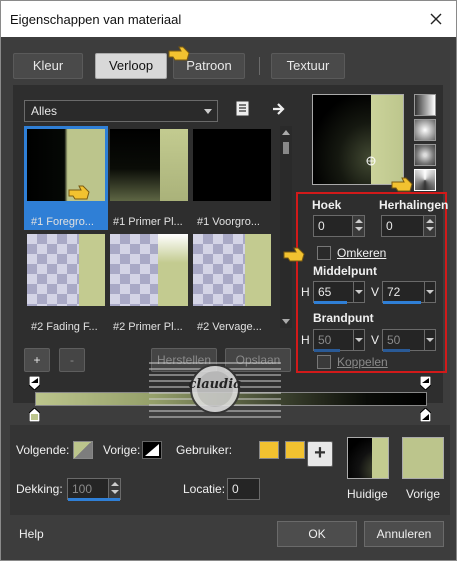 This screenshot has width=457, height=561. I want to click on ok-button: OK, so click(317, 534).